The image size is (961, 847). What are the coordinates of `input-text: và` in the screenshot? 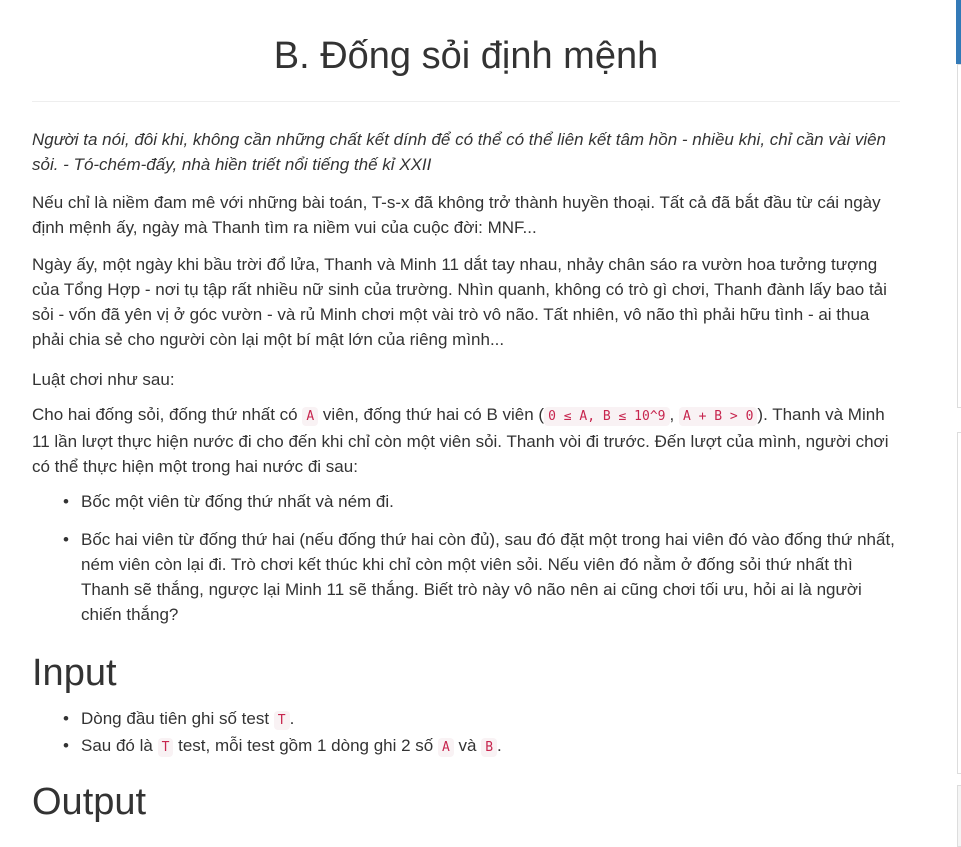 It's located at (467, 745).